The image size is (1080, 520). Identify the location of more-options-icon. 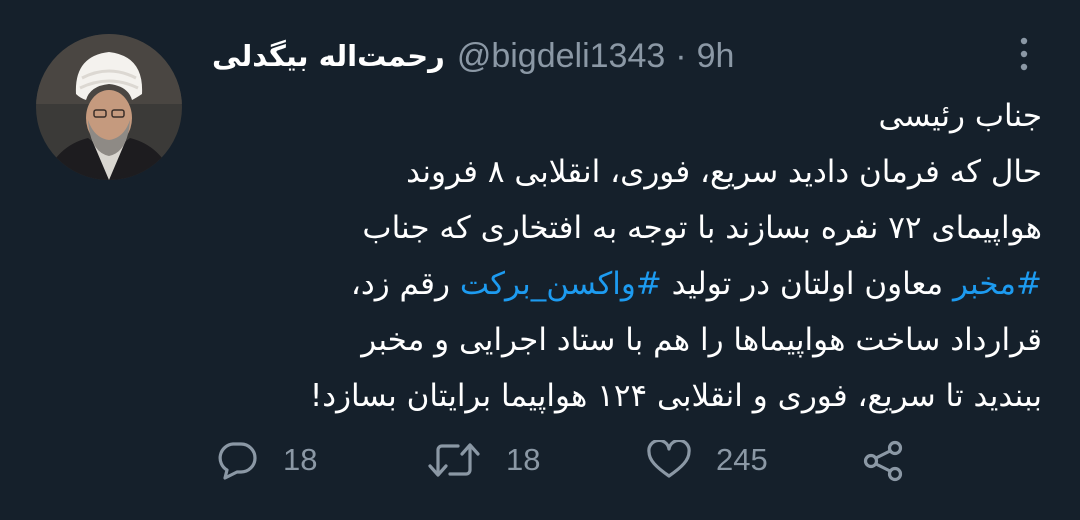
(1024, 54).